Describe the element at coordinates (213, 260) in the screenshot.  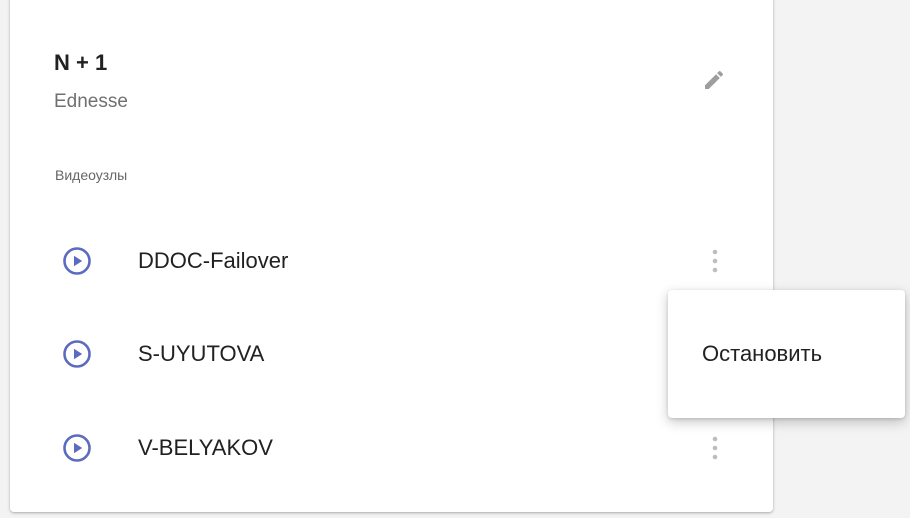
I see `node-name: DDOC-Failover` at that location.